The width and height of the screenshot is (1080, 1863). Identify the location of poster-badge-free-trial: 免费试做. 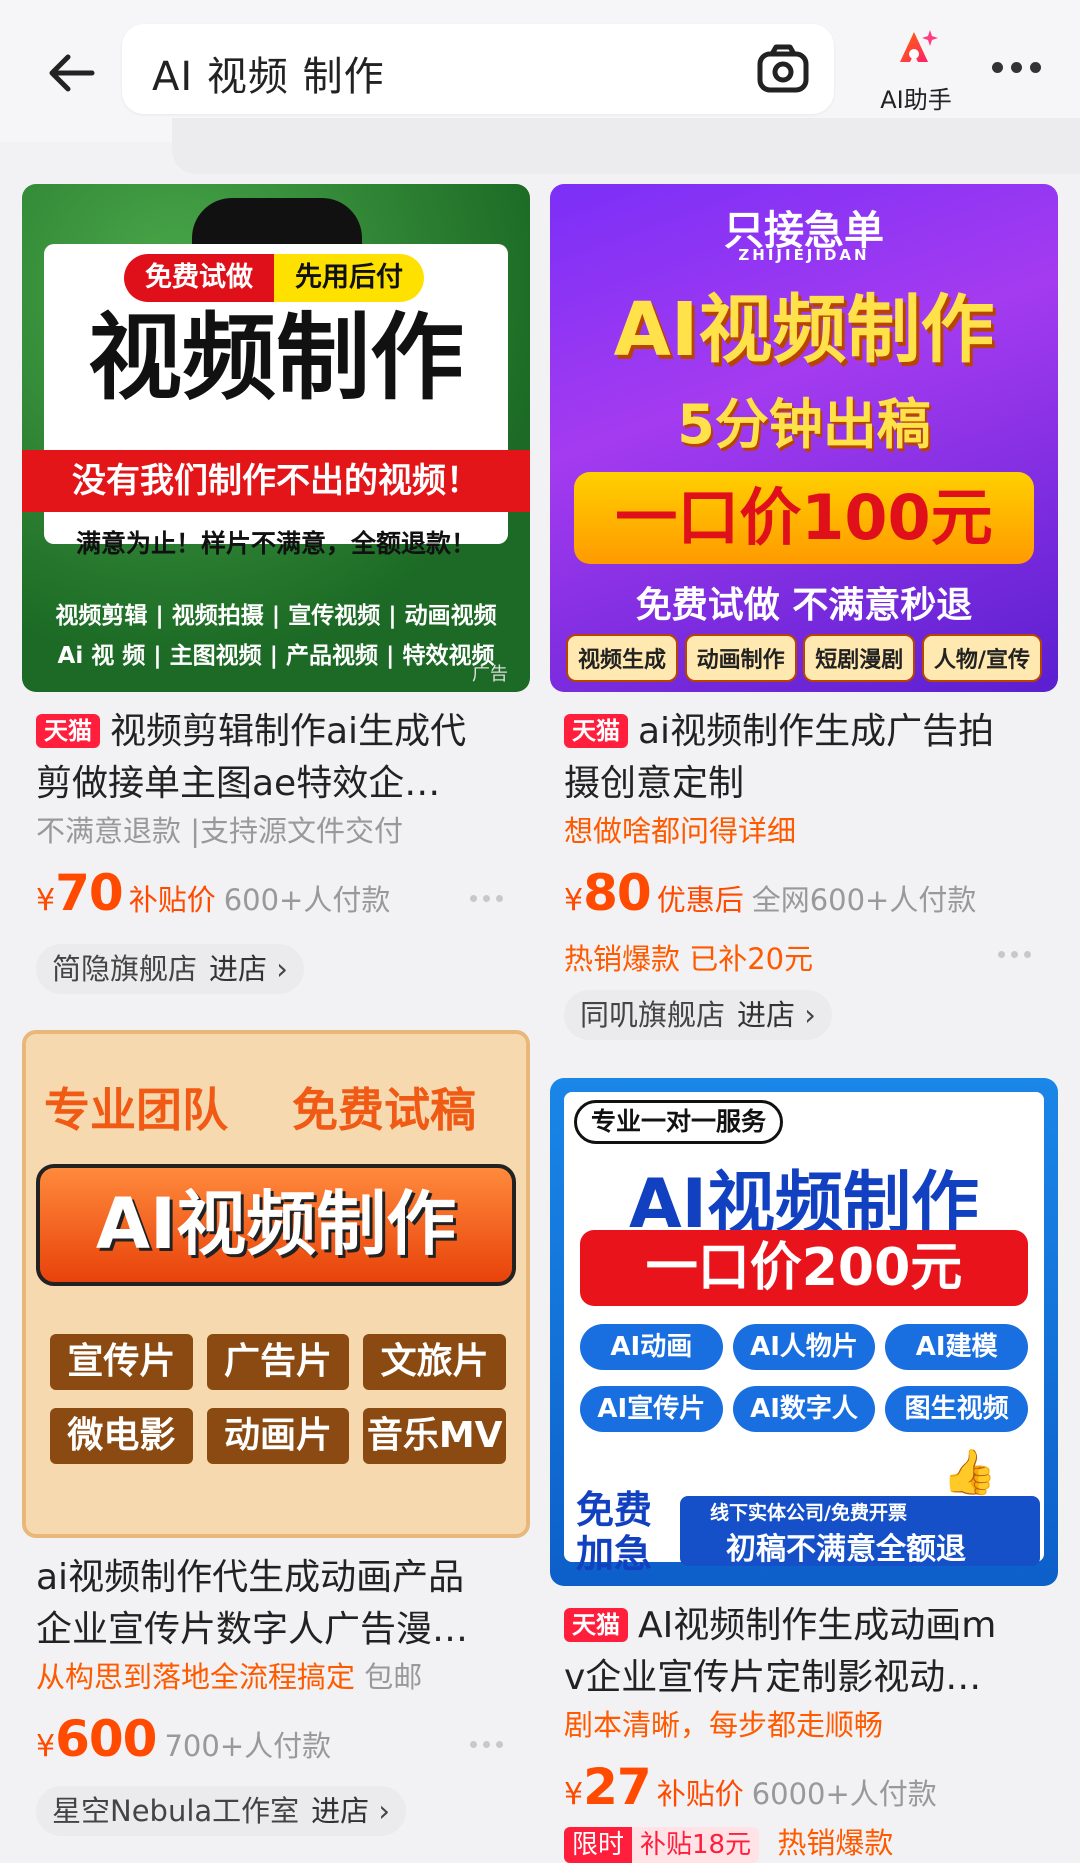
(199, 278).